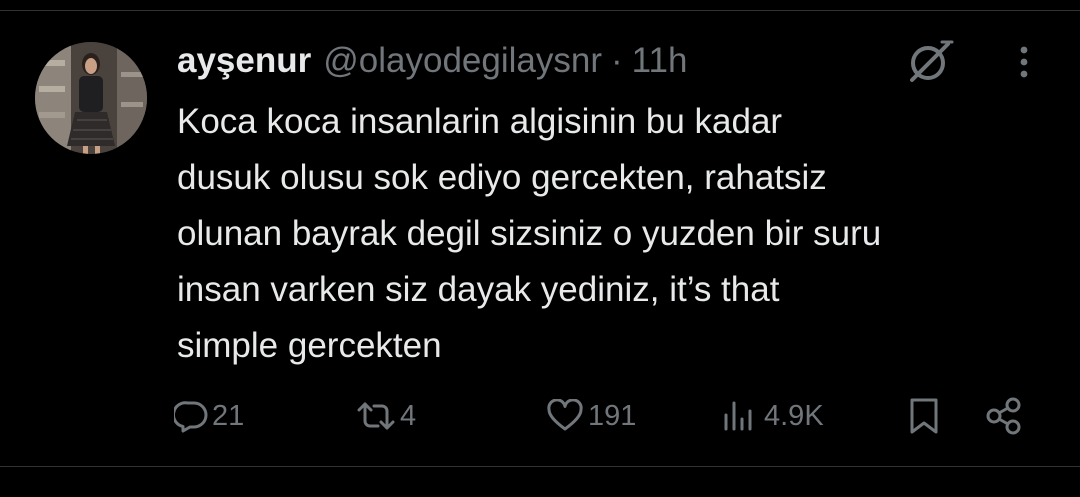 The image size is (1080, 497). I want to click on action-bar: 21 4 191 4.9K, so click(540, 416).